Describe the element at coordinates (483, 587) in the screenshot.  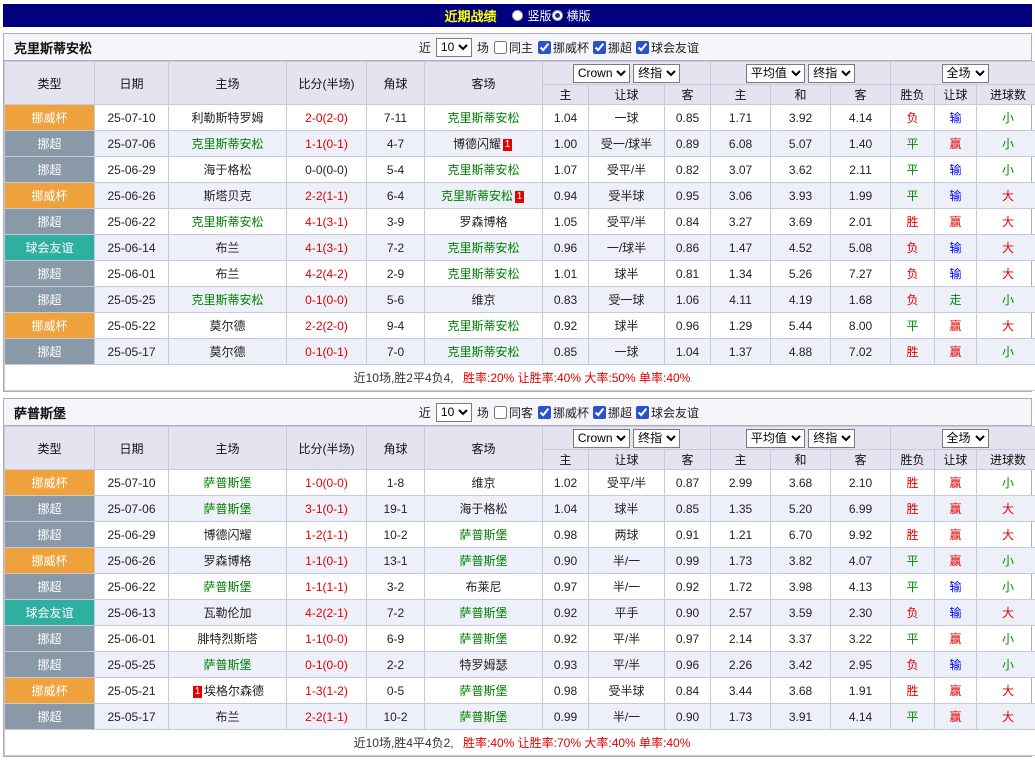
I see `team-name: 布莱尼` at that location.